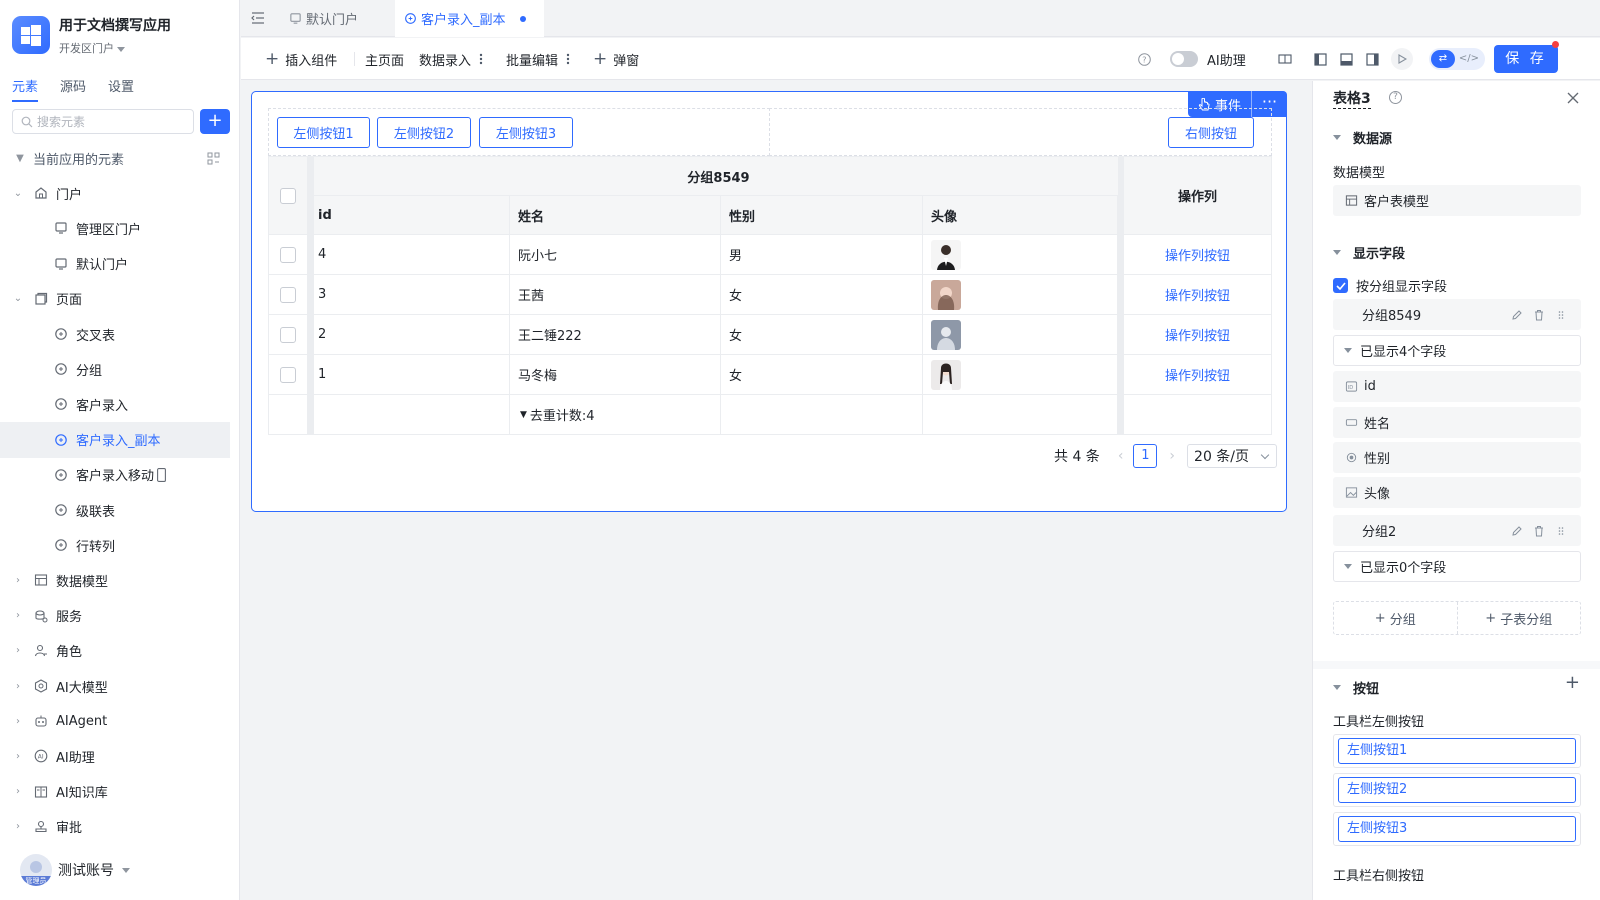 The height and width of the screenshot is (900, 1600). What do you see at coordinates (1340, 285) in the screenshot?
I see `group-display-checkbox` at bounding box center [1340, 285].